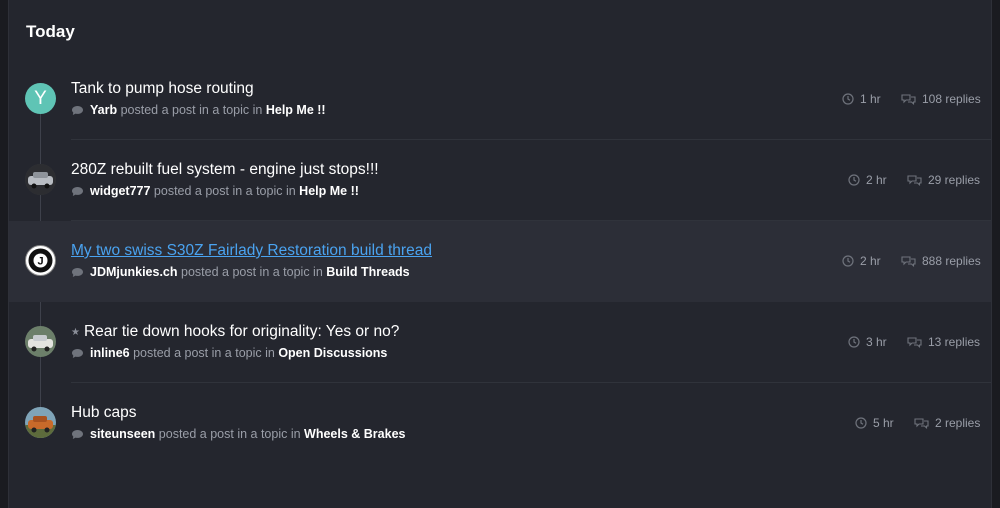 The width and height of the screenshot is (1000, 508). I want to click on topic-title: Hub caps, so click(103, 413).